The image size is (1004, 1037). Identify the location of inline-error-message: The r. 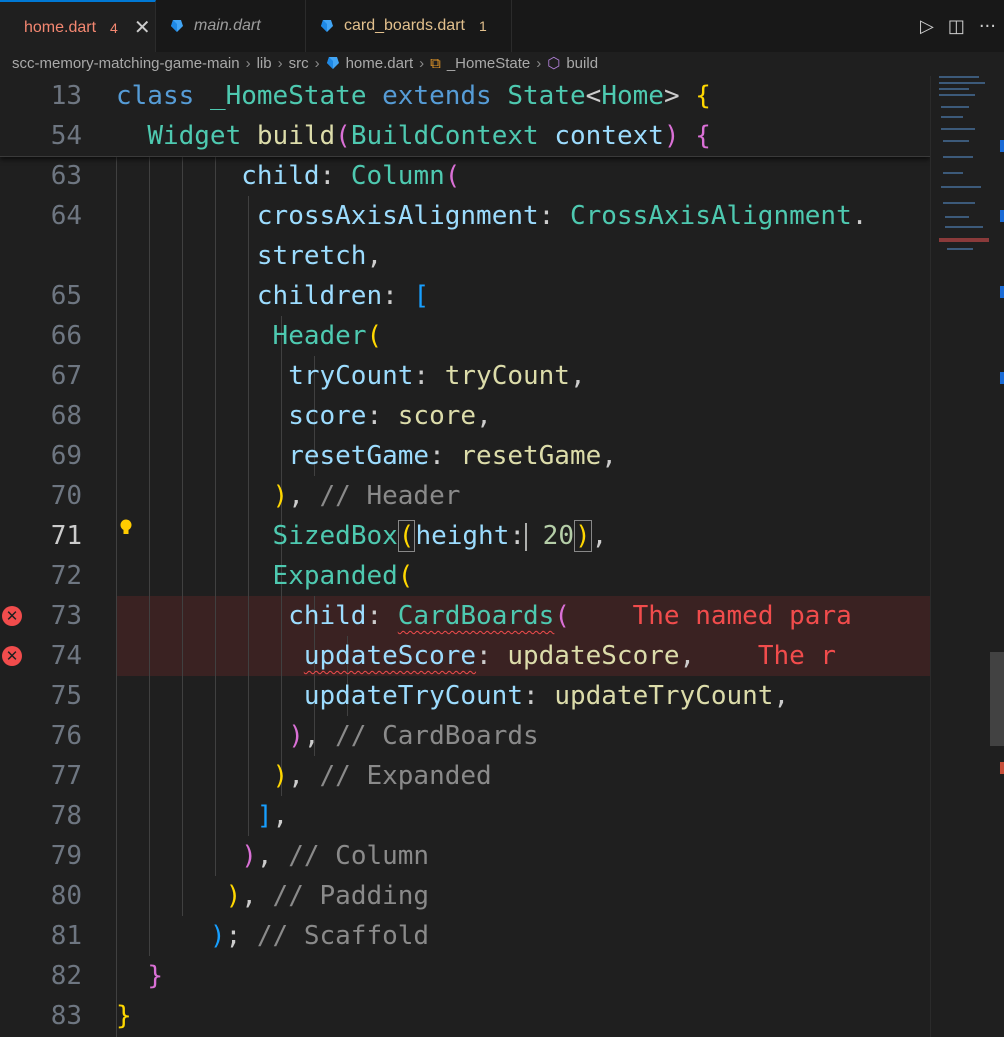
(797, 656).